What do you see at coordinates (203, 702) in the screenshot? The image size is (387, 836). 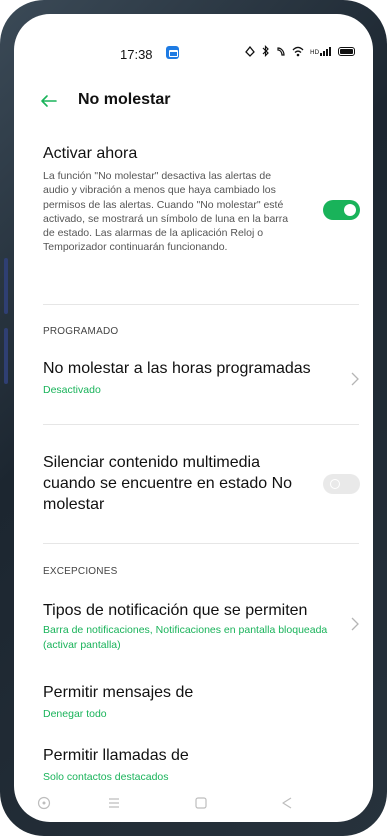 I see `allow-messages-row: Permitir mensajes de Denegar todo` at bounding box center [203, 702].